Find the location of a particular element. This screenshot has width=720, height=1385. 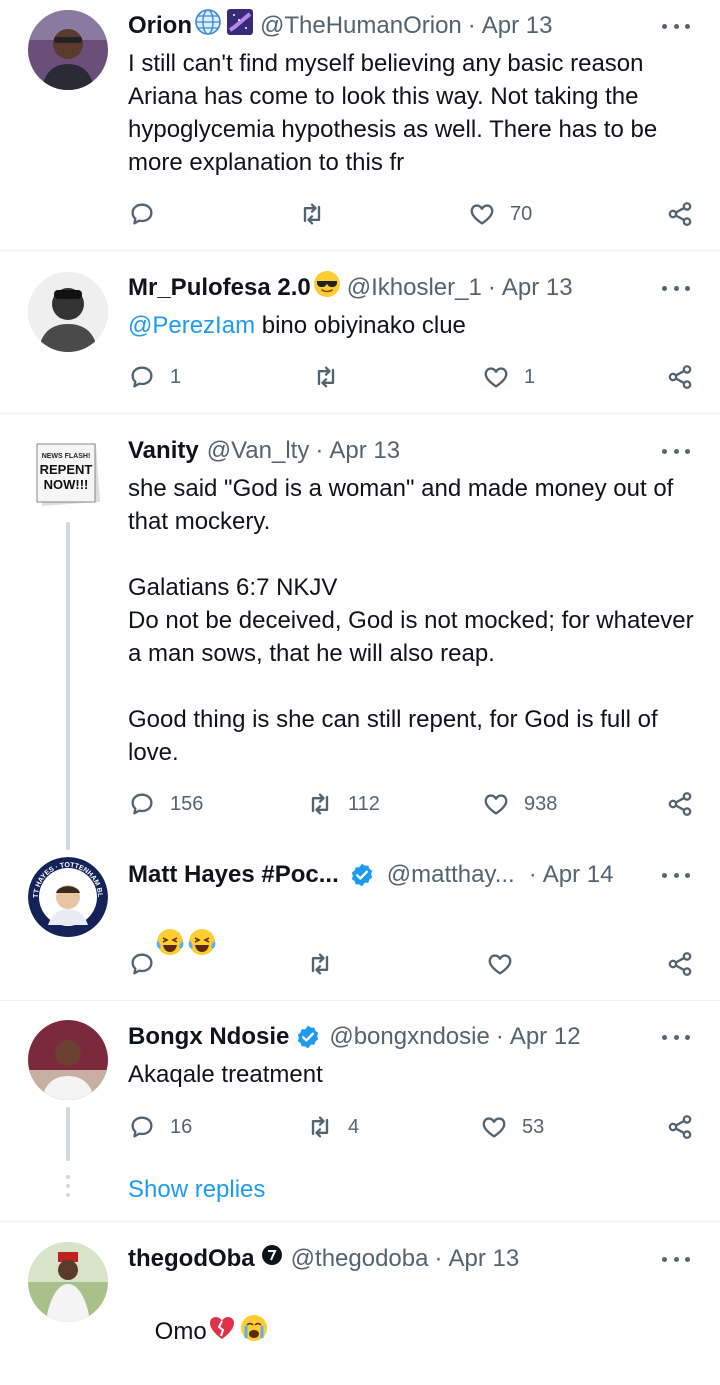

reply-button: 156 is located at coordinates (165, 804).